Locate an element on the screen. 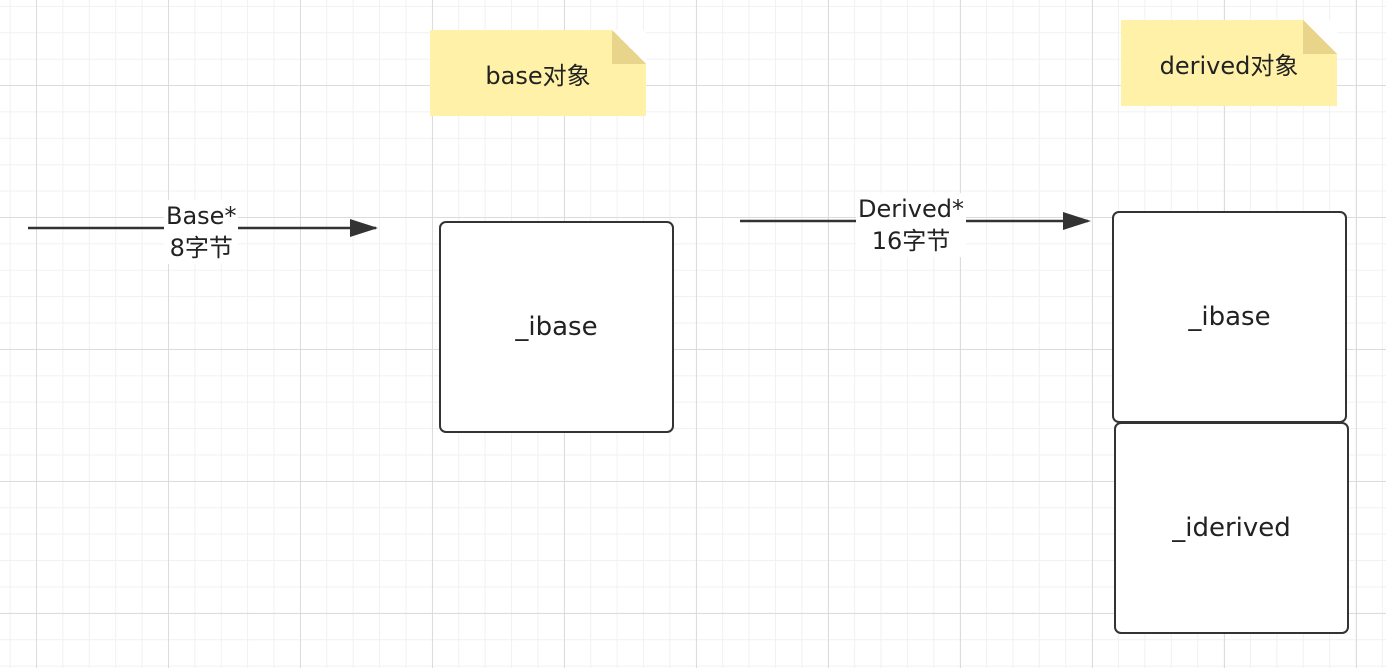 This screenshot has width=1386, height=668. derived-object-note-label: derived对象 is located at coordinates (1229, 65).